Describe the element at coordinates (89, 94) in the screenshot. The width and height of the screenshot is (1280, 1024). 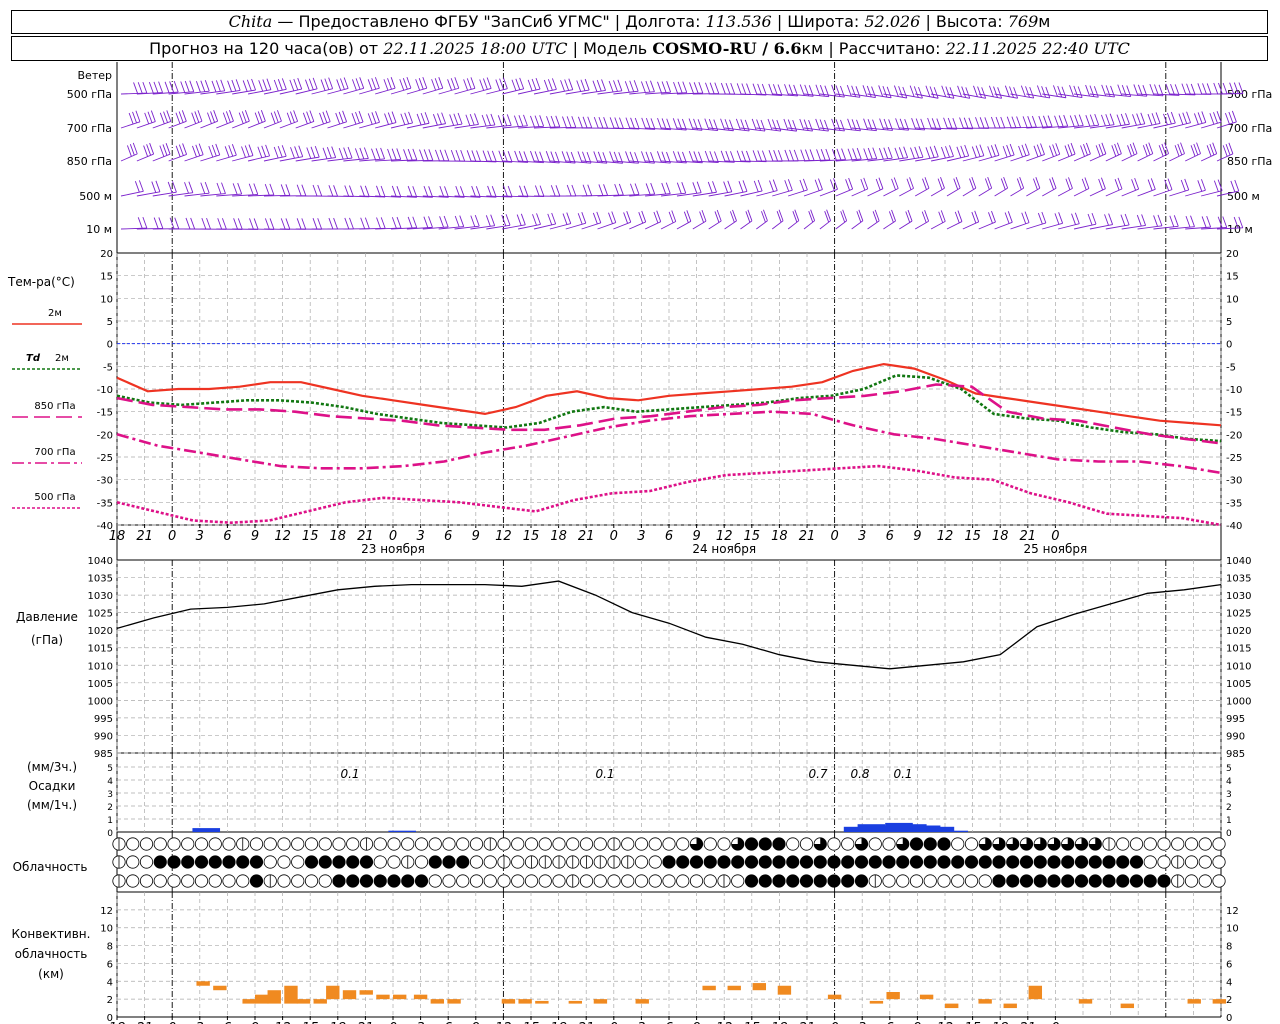
I see `wind-level-label: 500 гПа` at that location.